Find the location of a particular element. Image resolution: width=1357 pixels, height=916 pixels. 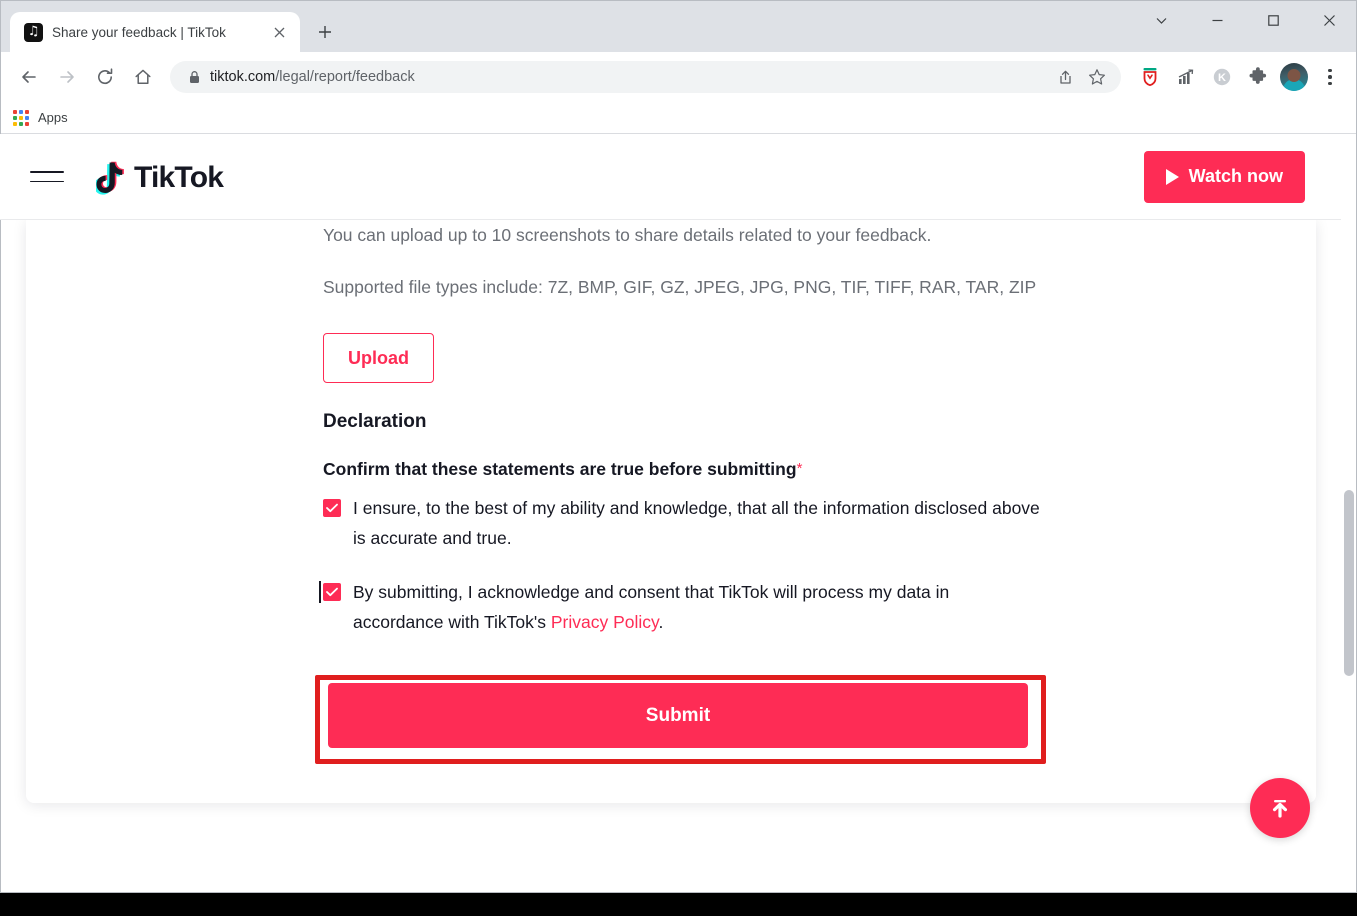

scroll-to-top-icon is located at coordinates (1280, 809).